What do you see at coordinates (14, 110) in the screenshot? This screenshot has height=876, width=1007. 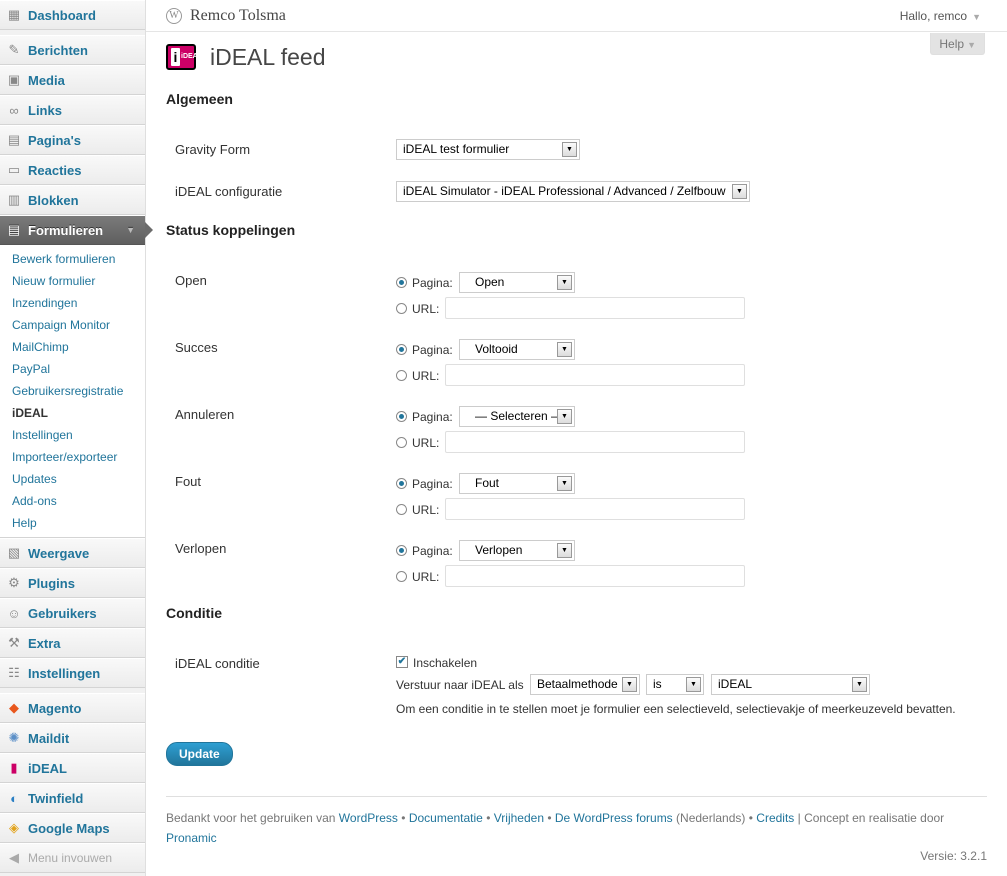 I see `links-icon: ∞` at bounding box center [14, 110].